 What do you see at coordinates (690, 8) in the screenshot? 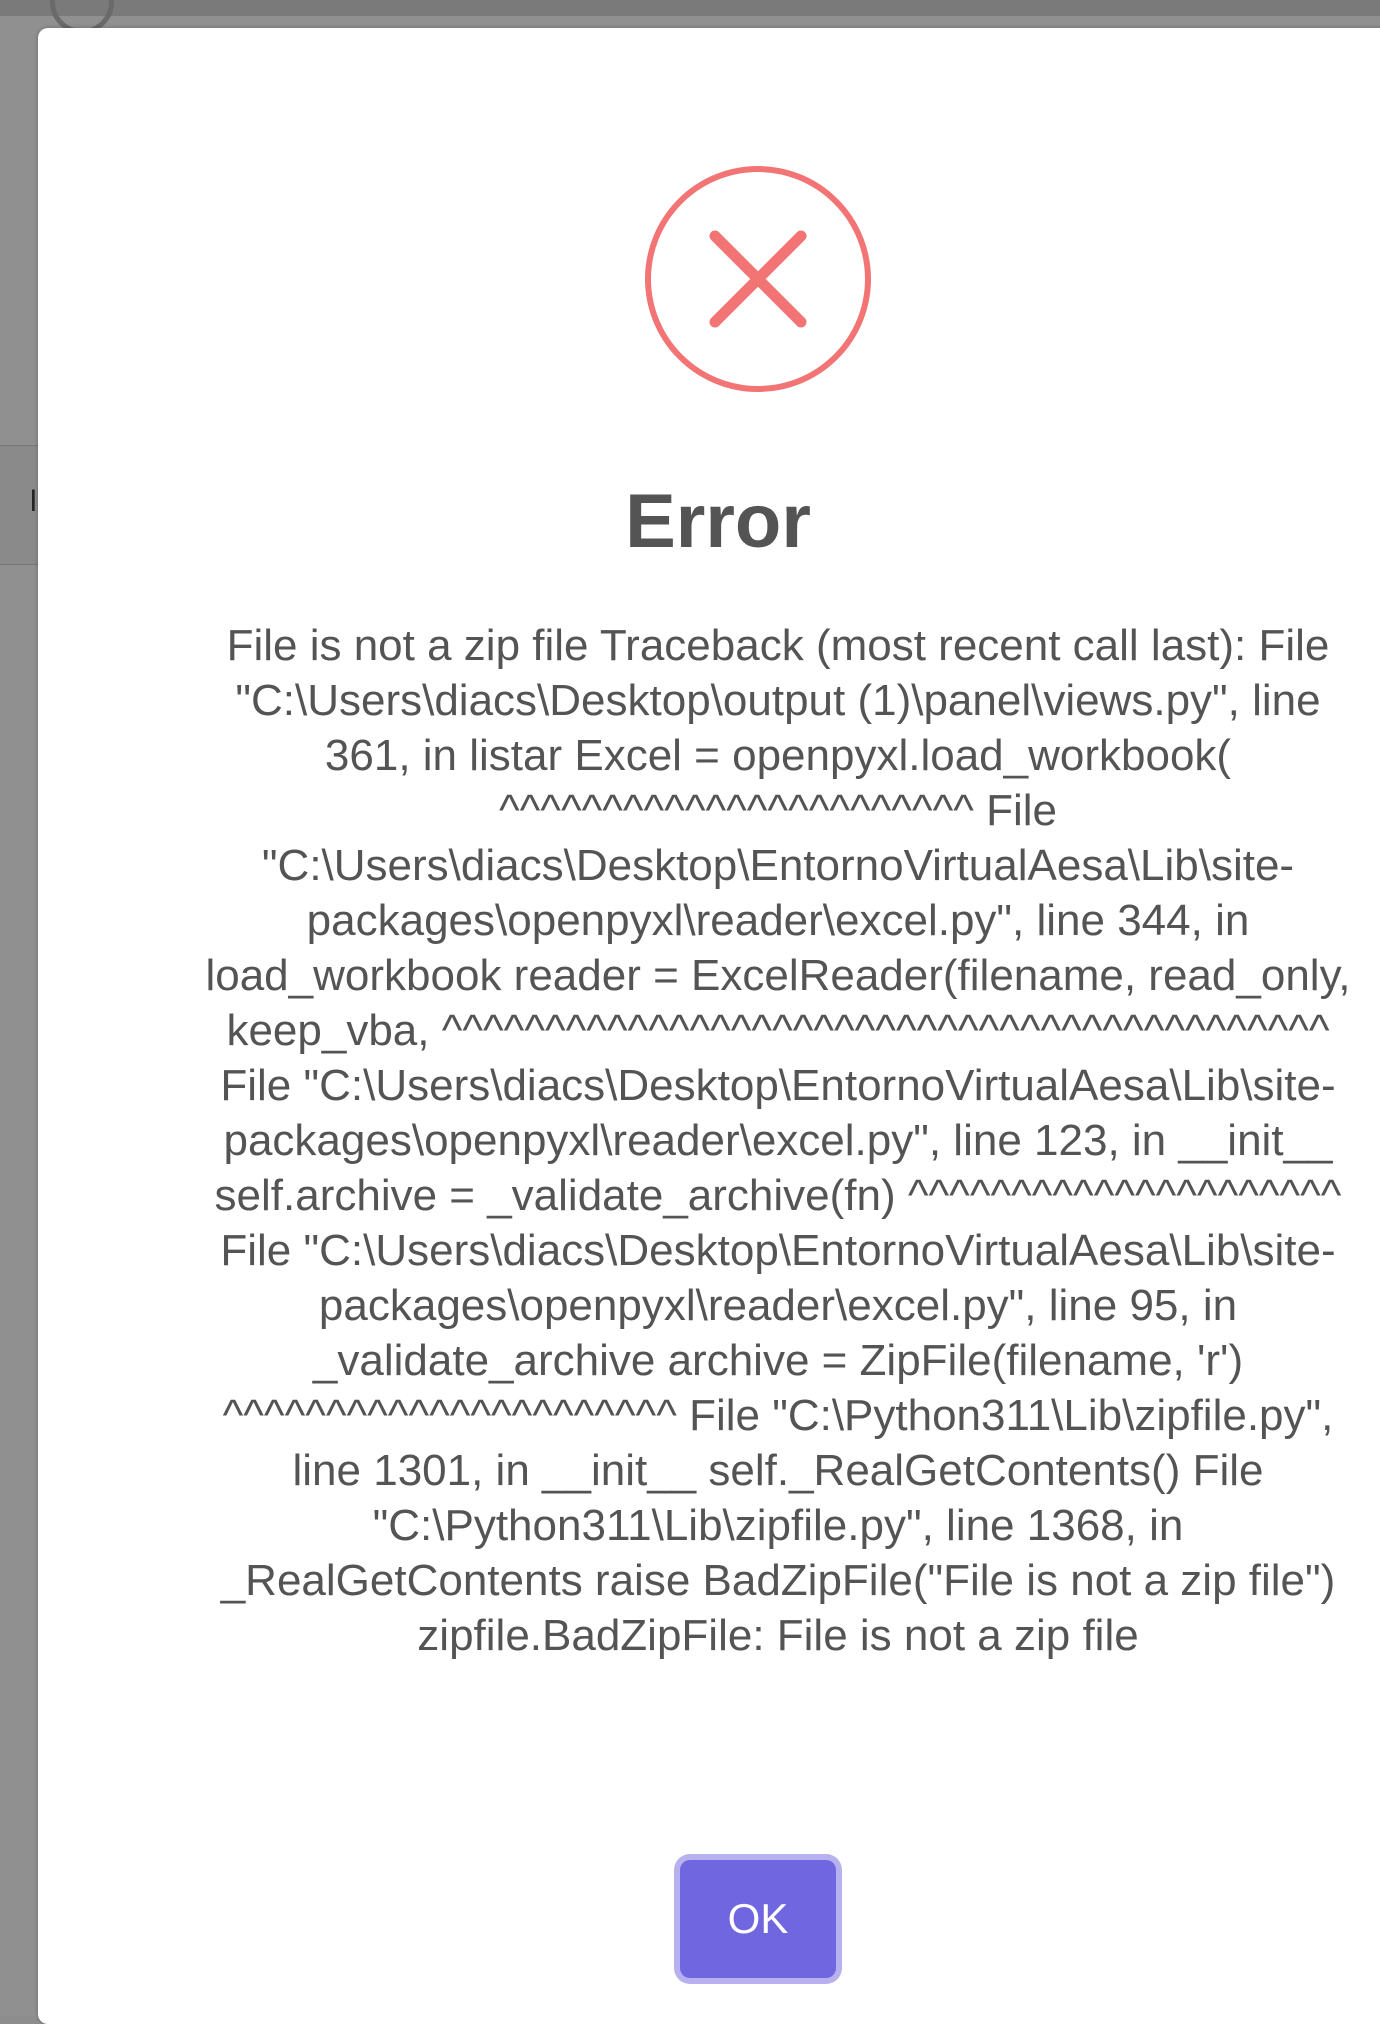
I see `background-top-bar` at bounding box center [690, 8].